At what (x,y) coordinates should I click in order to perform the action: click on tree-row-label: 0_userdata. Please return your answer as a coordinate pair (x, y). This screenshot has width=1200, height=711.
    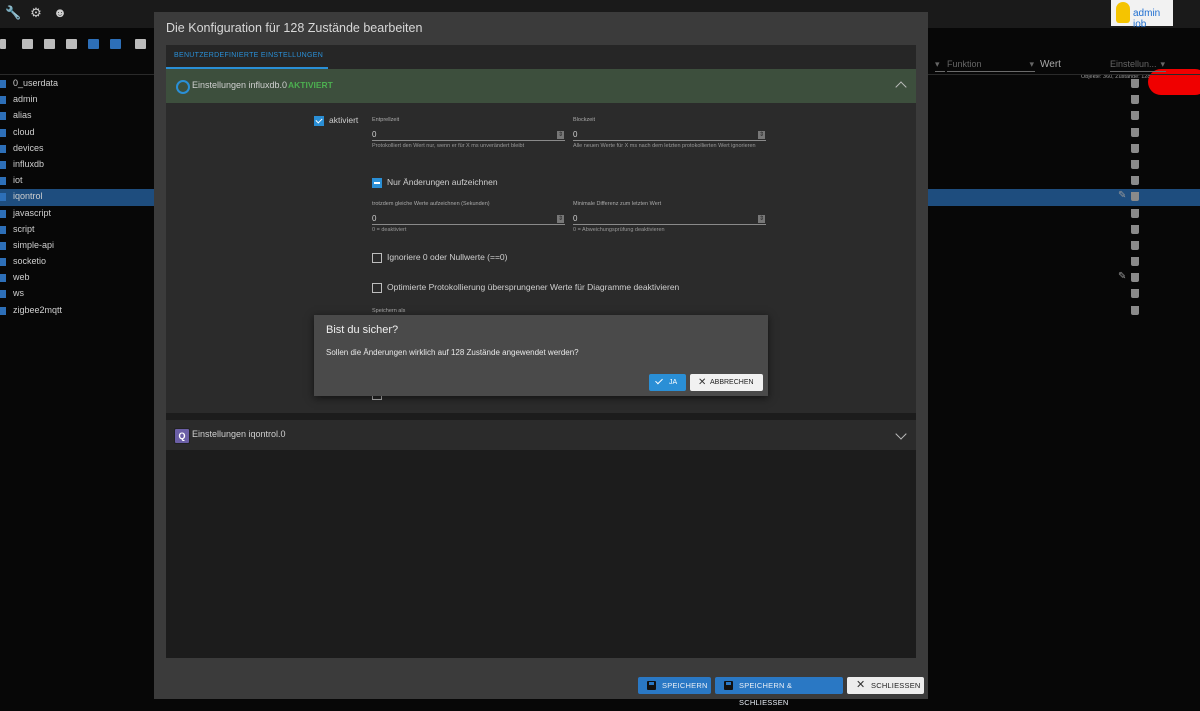
    Looking at the image, I should click on (36, 83).